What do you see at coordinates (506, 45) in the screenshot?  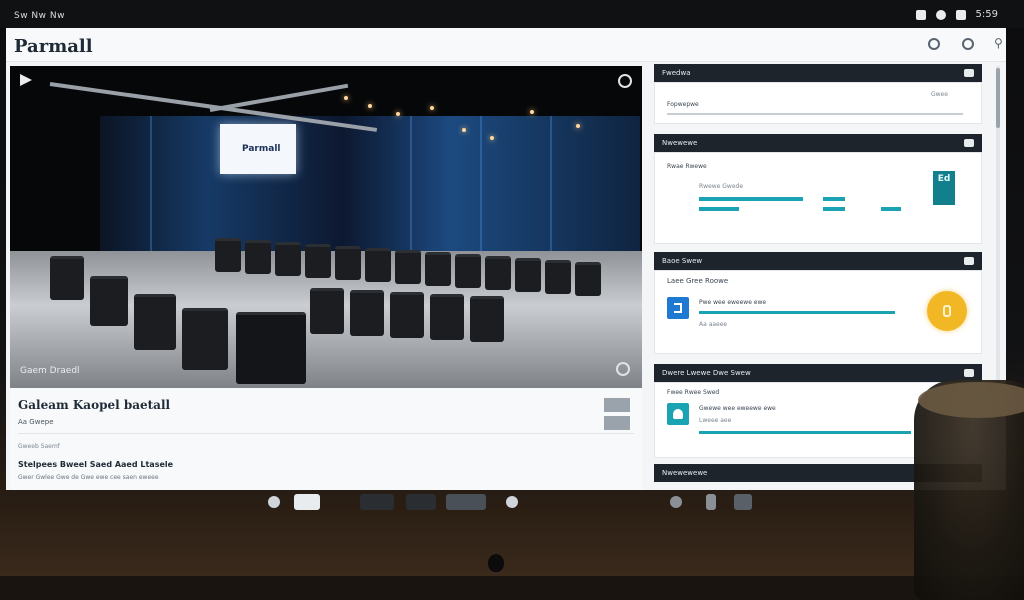 I see `app-header: Parmall ⚲` at bounding box center [506, 45].